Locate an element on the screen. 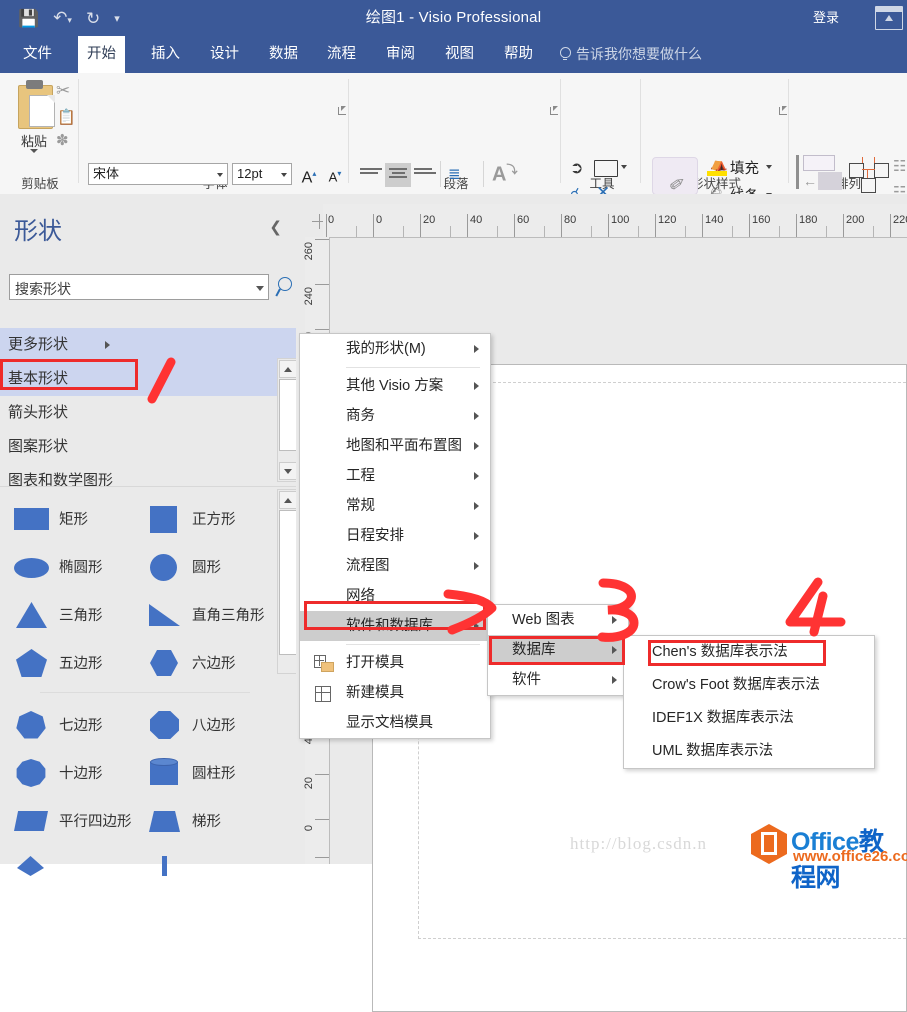 The height and width of the screenshot is (1012, 907). menu-item-business: 商务 is located at coordinates (395, 416).